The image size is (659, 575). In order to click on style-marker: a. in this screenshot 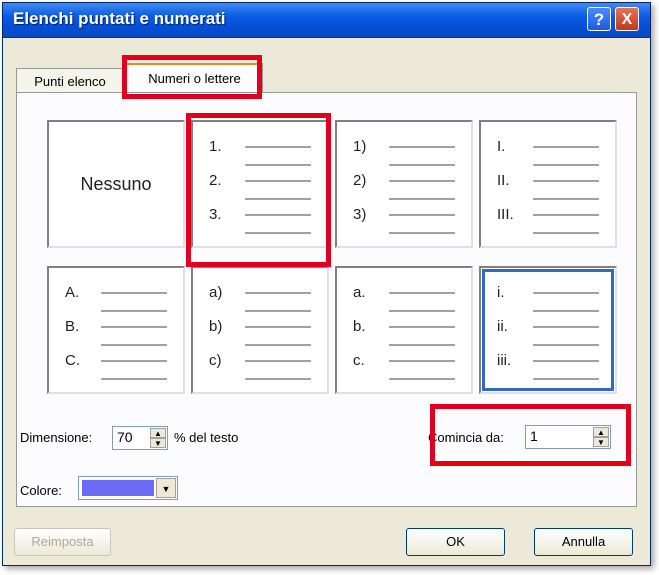, I will do `click(359, 292)`.